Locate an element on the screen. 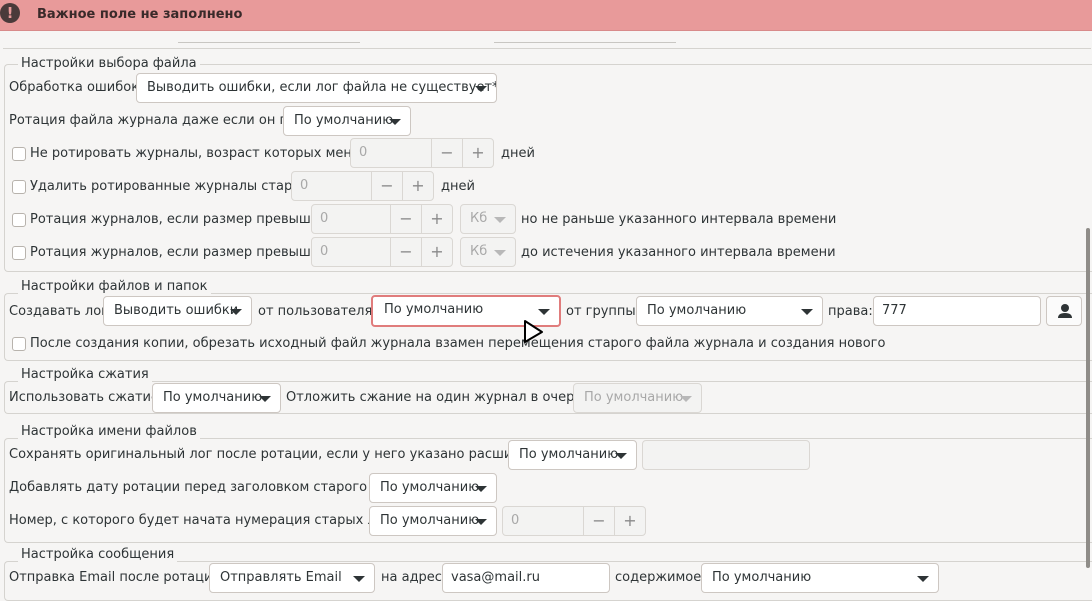 The width and height of the screenshot is (1092, 601). maxsize-unit-value: Кб is located at coordinates (479, 251).